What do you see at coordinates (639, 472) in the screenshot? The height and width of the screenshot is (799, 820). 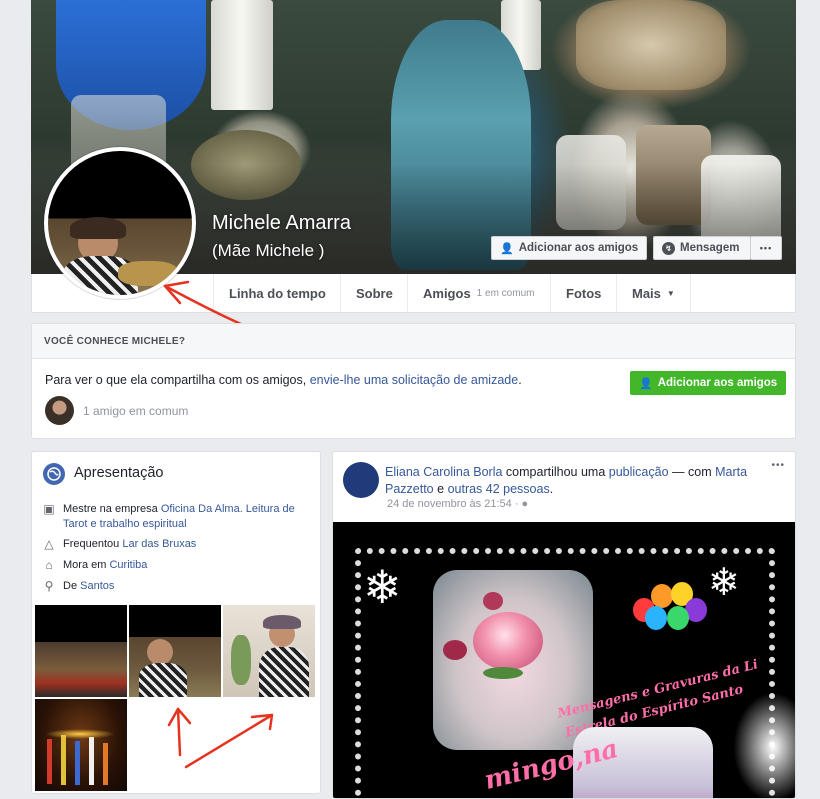 I see `post-publication-link: publicação` at bounding box center [639, 472].